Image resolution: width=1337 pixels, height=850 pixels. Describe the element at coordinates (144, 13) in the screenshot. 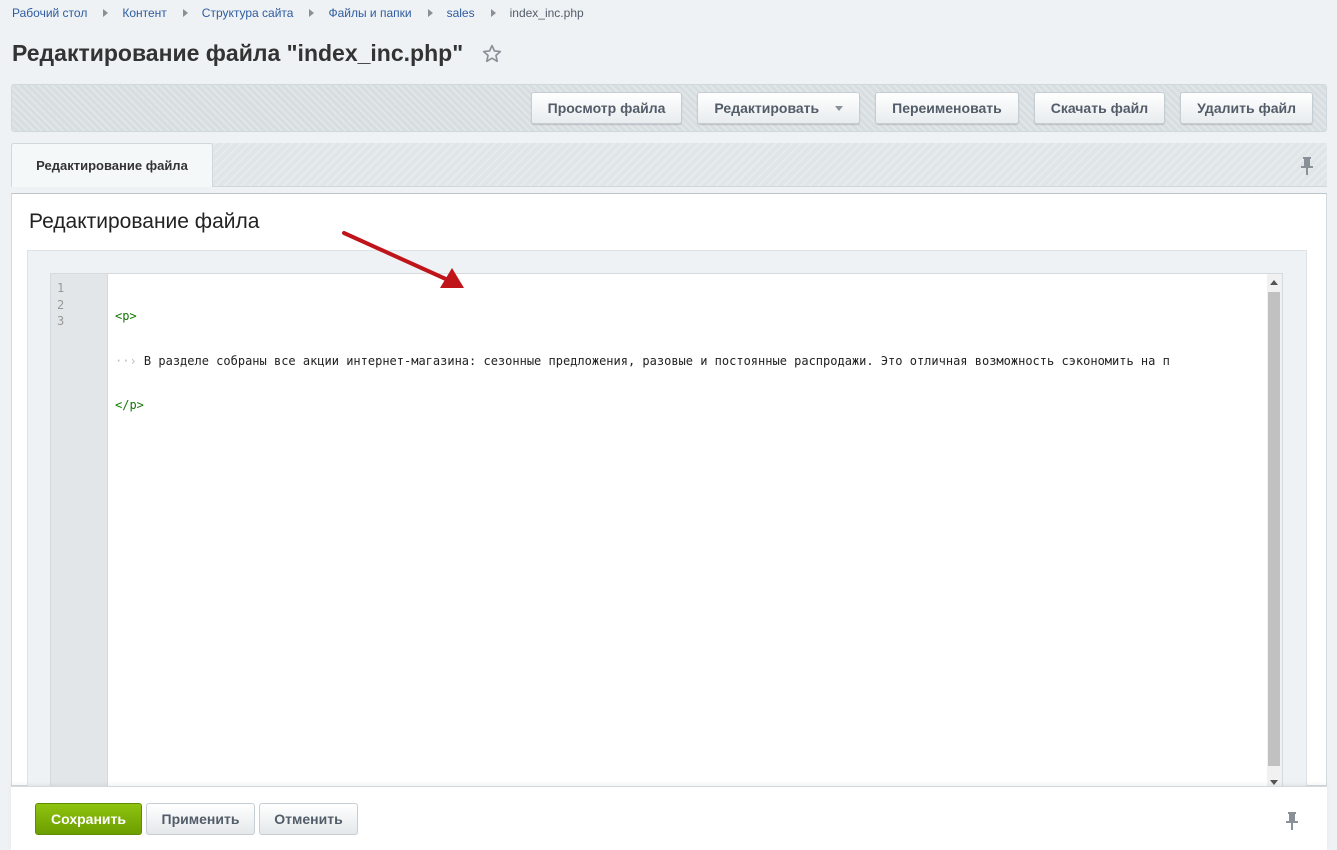

I see `breadcrumb-content: Контент` at that location.